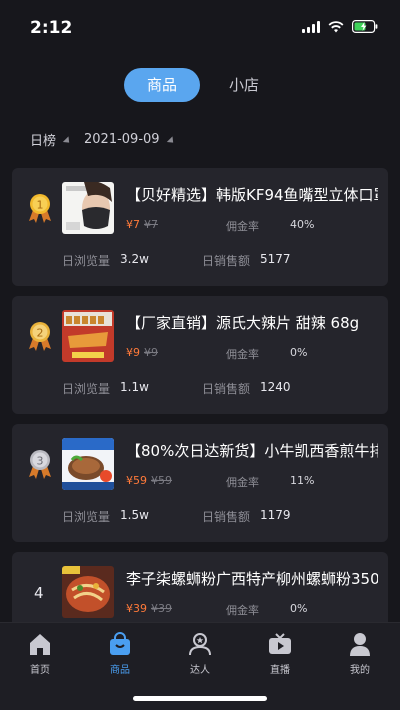 This screenshot has height=710, width=400. I want to click on cellular-signal-icon, so click(311, 26).